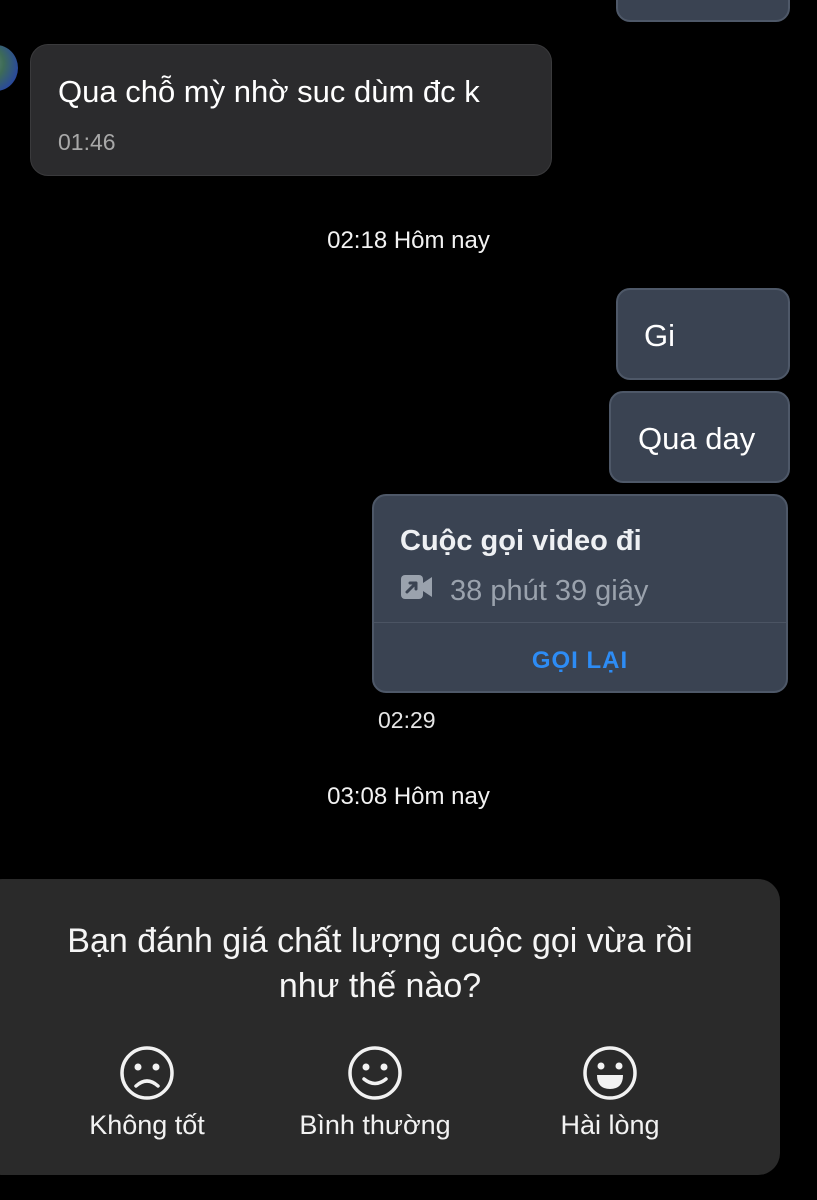 This screenshot has width=817, height=1200. I want to click on avatar, so click(9, 68).